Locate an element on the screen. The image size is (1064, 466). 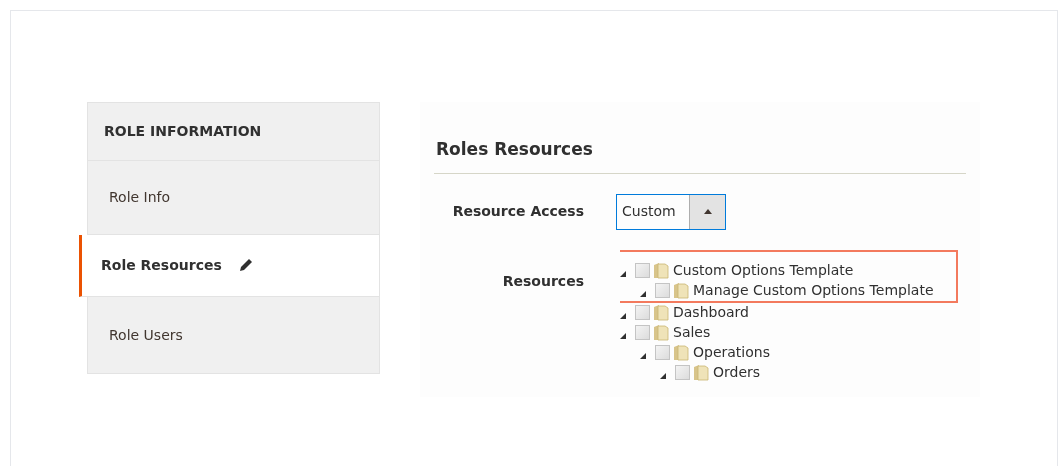
pencil-icon is located at coordinates (245, 265).